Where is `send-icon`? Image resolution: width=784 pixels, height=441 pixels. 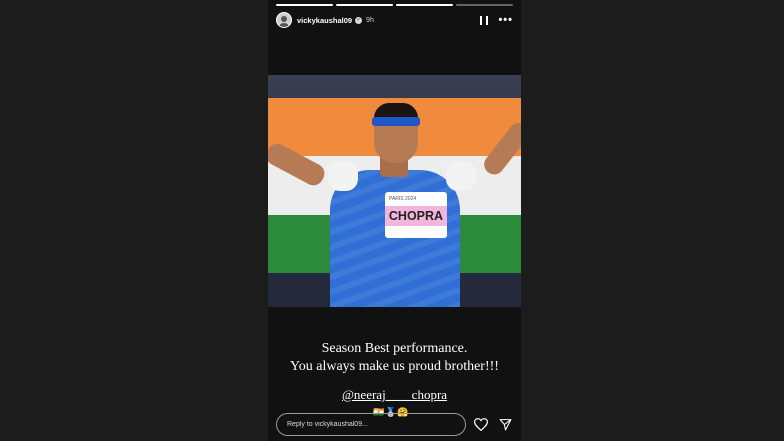
send-icon is located at coordinates (505, 425).